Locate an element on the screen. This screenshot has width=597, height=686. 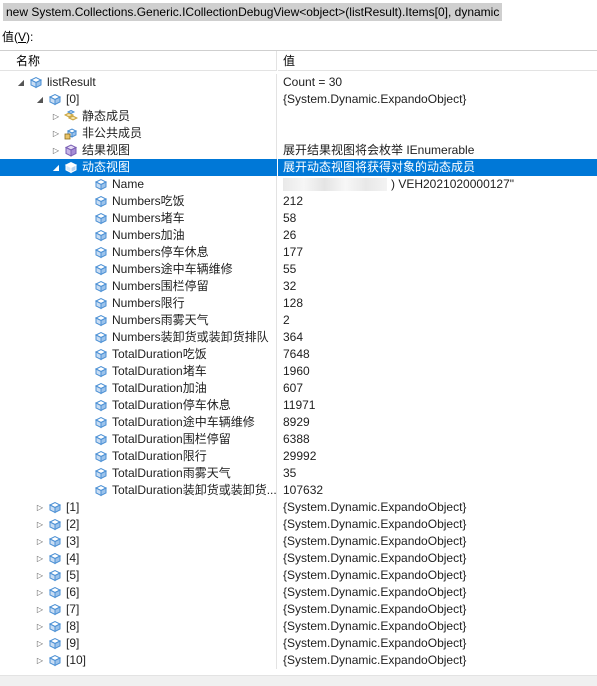
tree-row: ▷ [10] {System.Dynamic.ExpandoObject} is located at coordinates (298, 660).